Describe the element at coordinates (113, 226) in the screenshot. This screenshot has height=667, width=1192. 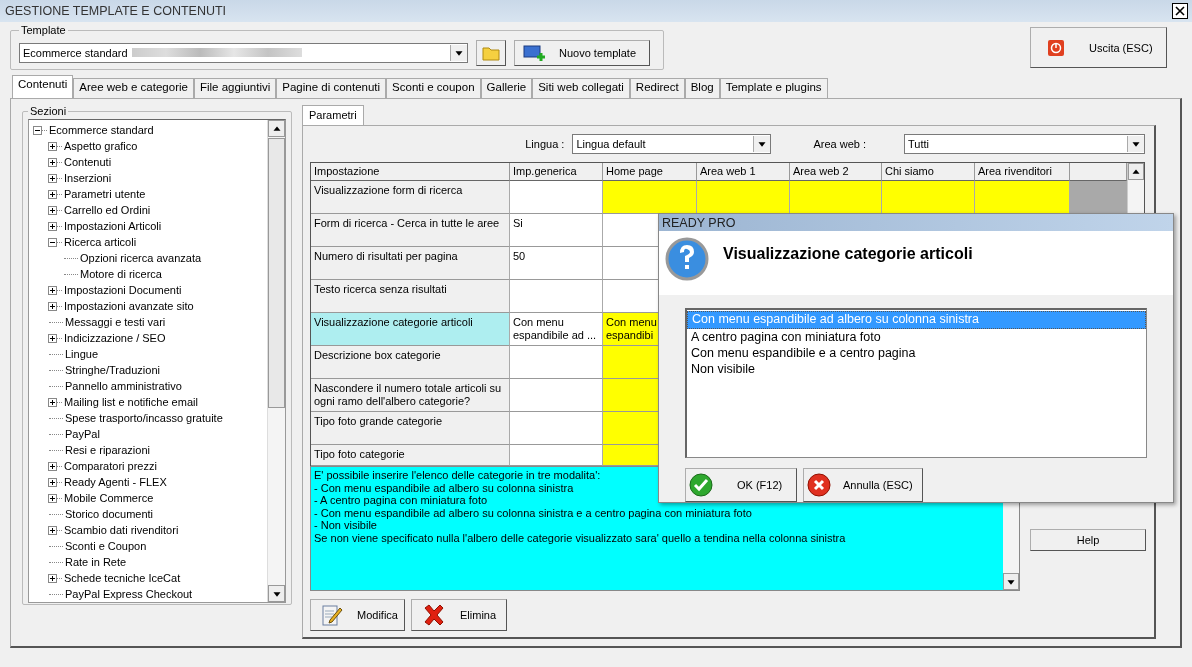
I see `tree-item: Impostazioni Articoli` at that location.